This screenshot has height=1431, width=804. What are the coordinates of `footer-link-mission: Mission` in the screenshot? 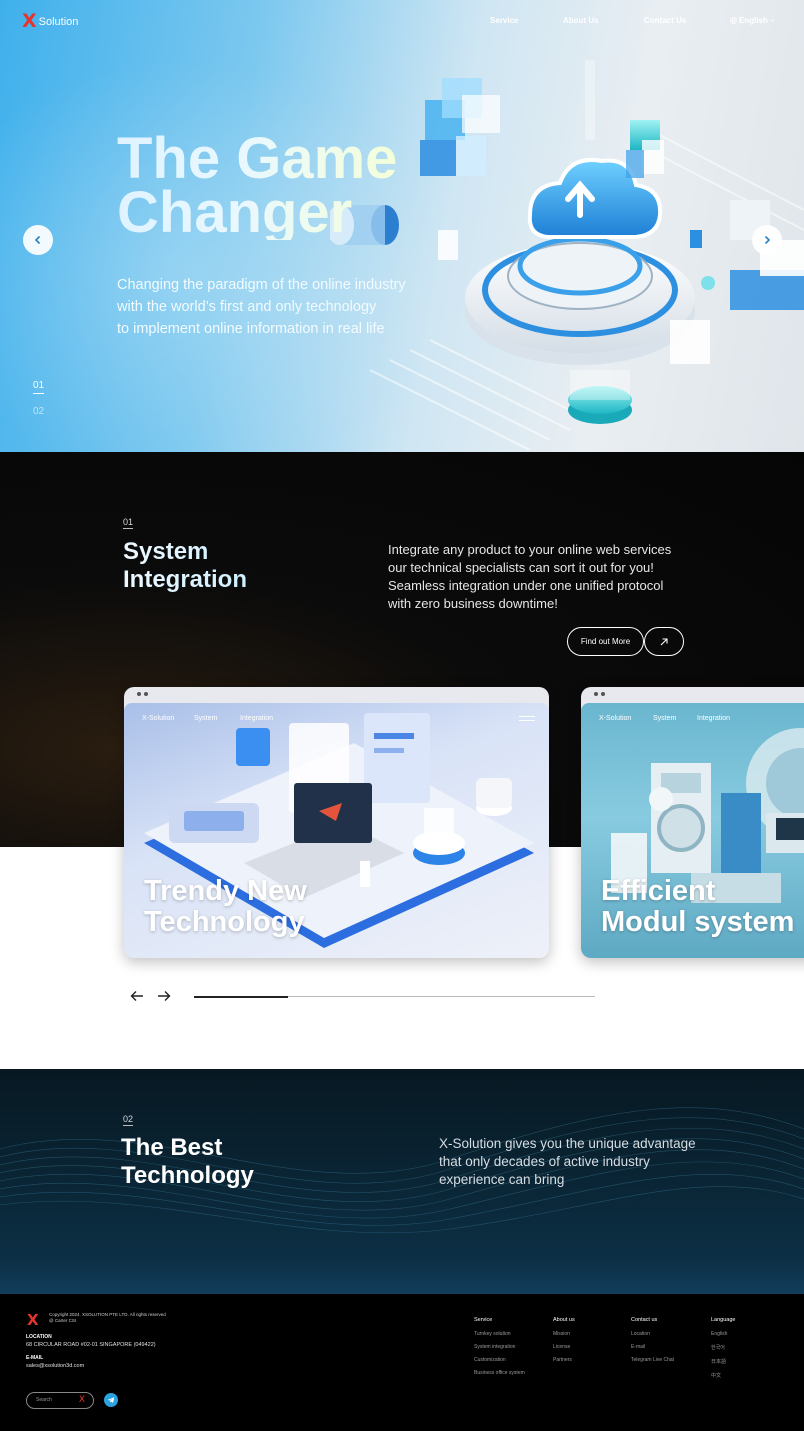 It's located at (564, 1334).